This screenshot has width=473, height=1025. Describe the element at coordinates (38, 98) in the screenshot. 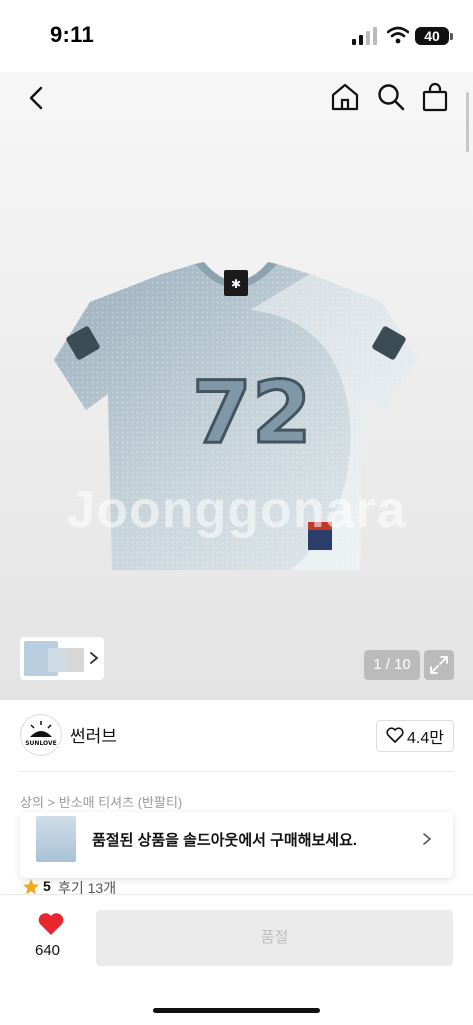

I see `back-arrow-icon` at that location.